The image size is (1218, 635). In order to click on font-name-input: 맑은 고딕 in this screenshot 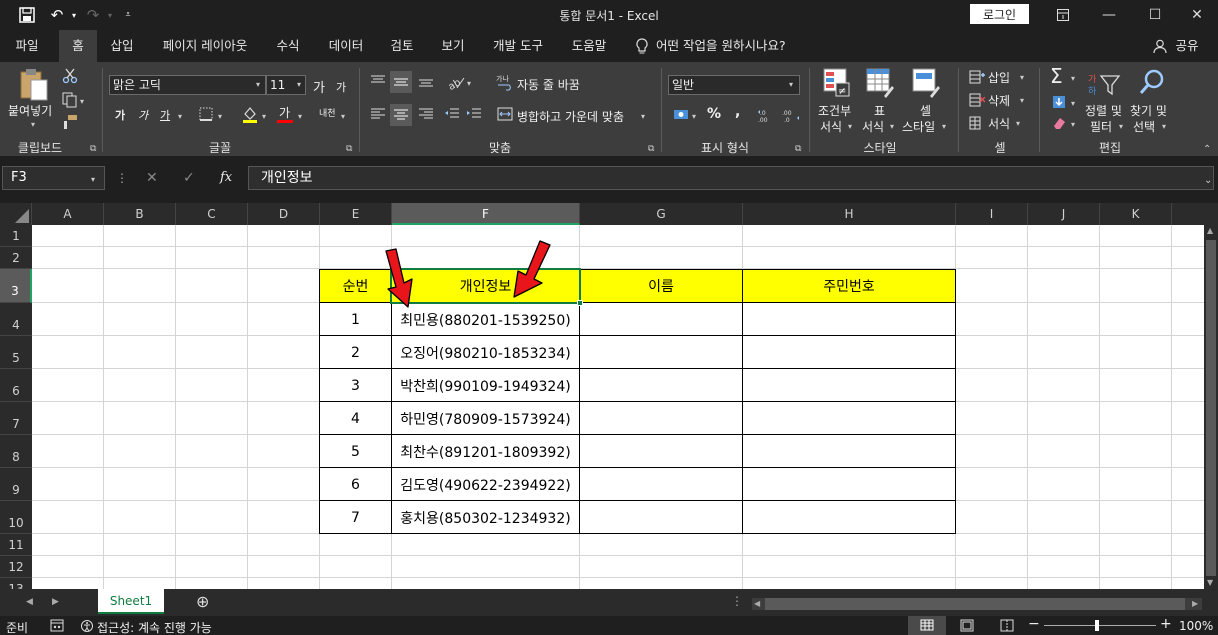, I will do `click(187, 85)`.